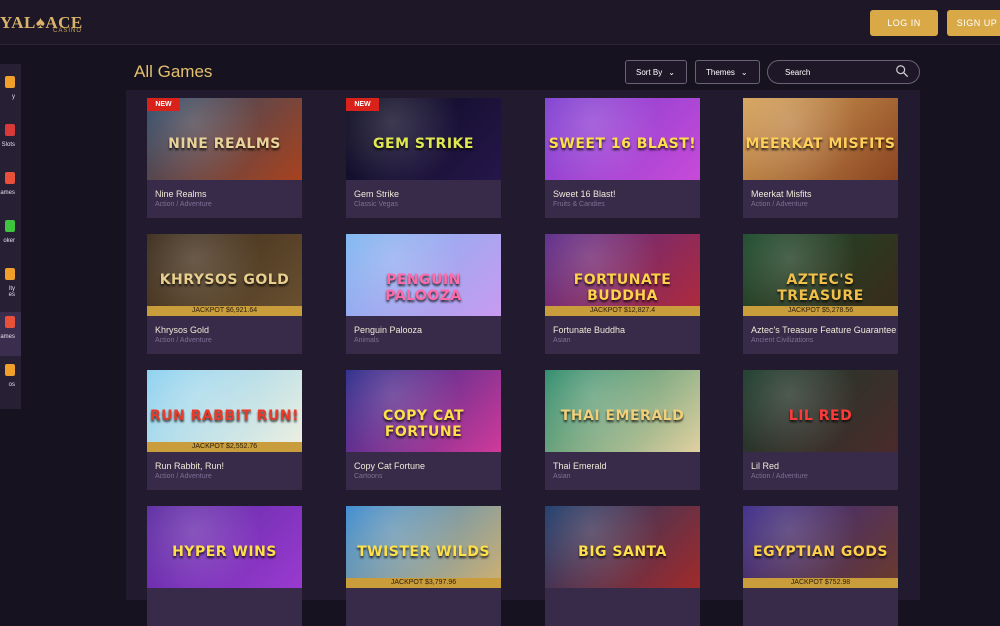 The height and width of the screenshot is (626, 1000). Describe the element at coordinates (10, 370) in the screenshot. I see `promos-icon` at that location.